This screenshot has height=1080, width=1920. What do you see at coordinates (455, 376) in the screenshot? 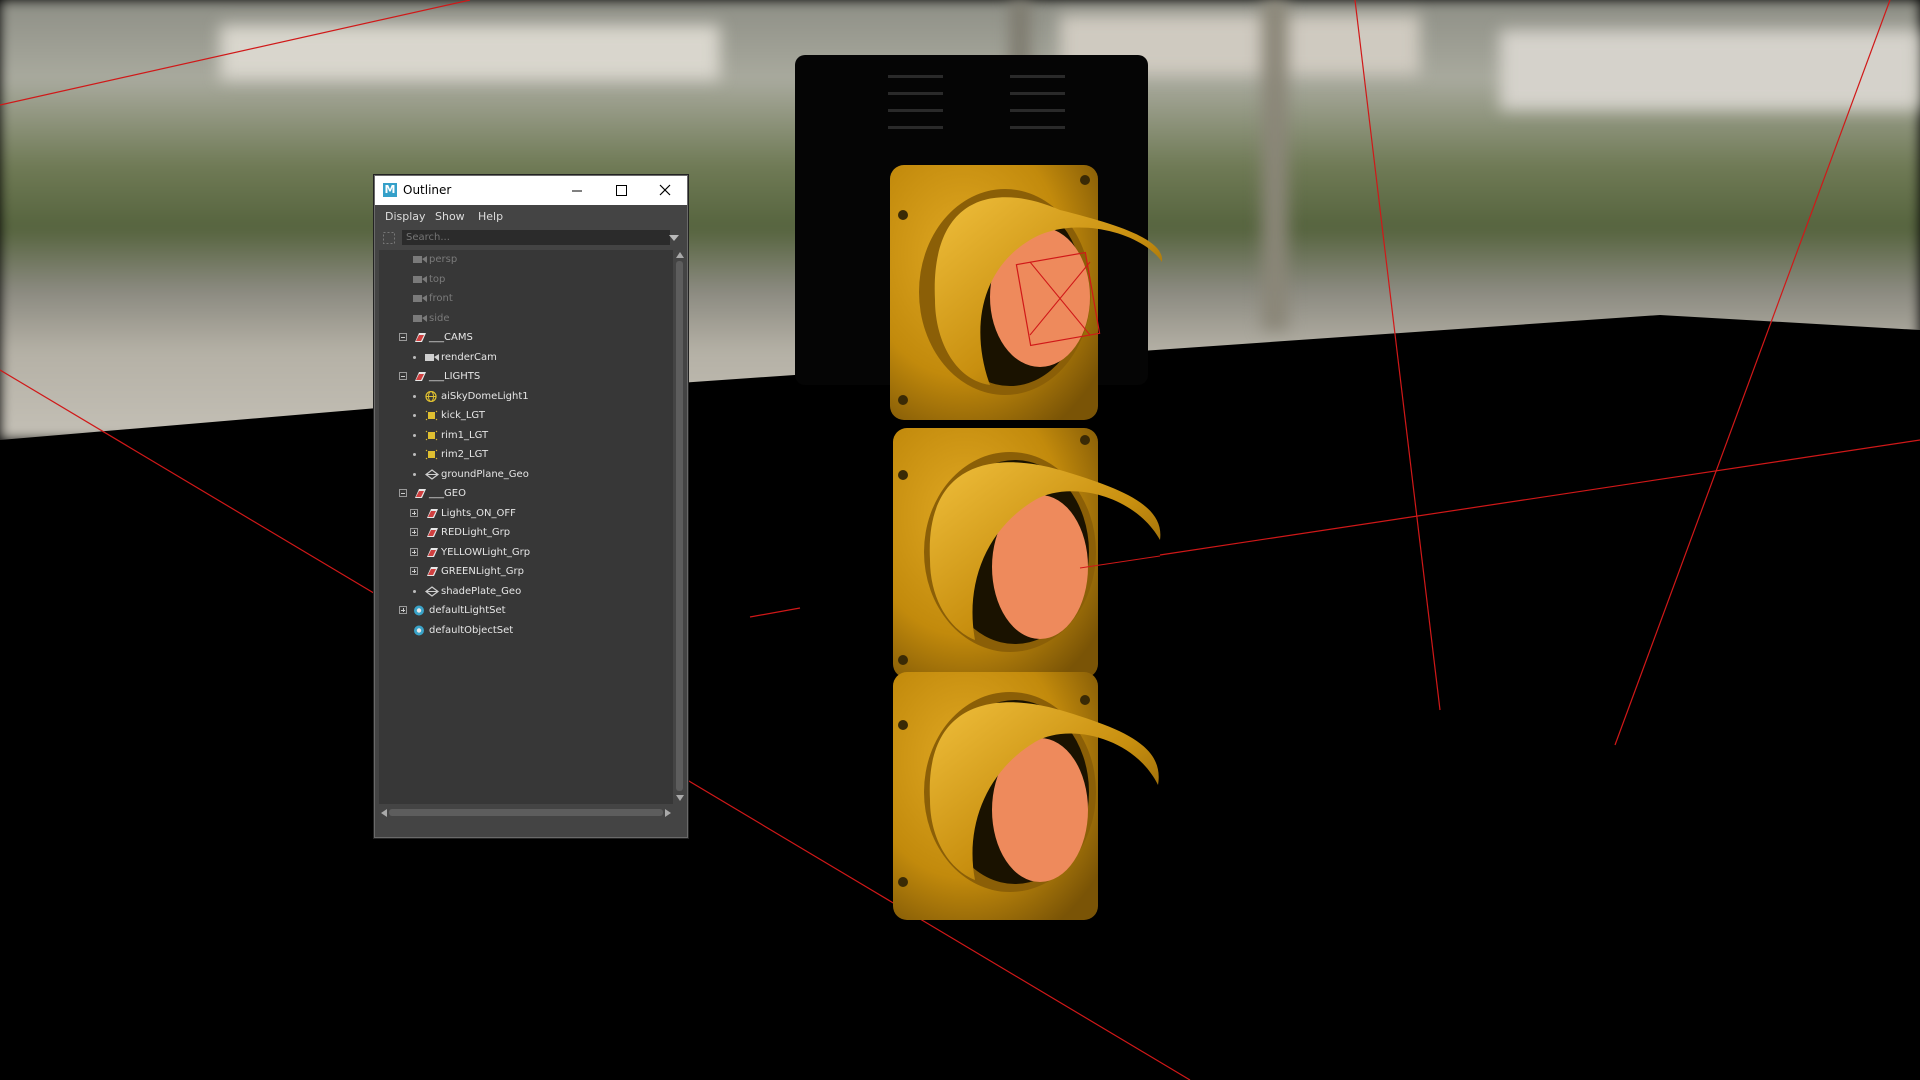
I see `tree-item-label: ___LIGHTS` at bounding box center [455, 376].